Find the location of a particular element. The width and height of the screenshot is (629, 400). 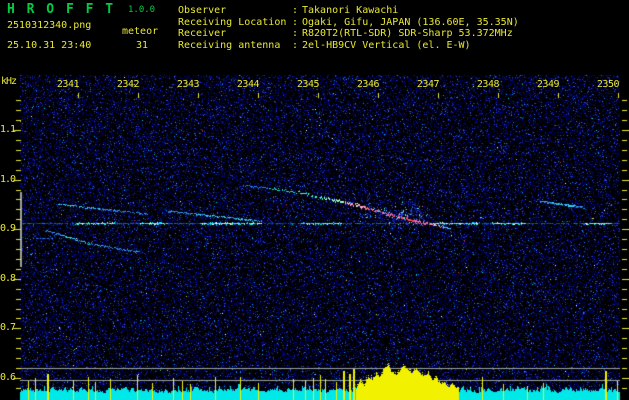

app-title: H R O F F T is located at coordinates (61, 9).